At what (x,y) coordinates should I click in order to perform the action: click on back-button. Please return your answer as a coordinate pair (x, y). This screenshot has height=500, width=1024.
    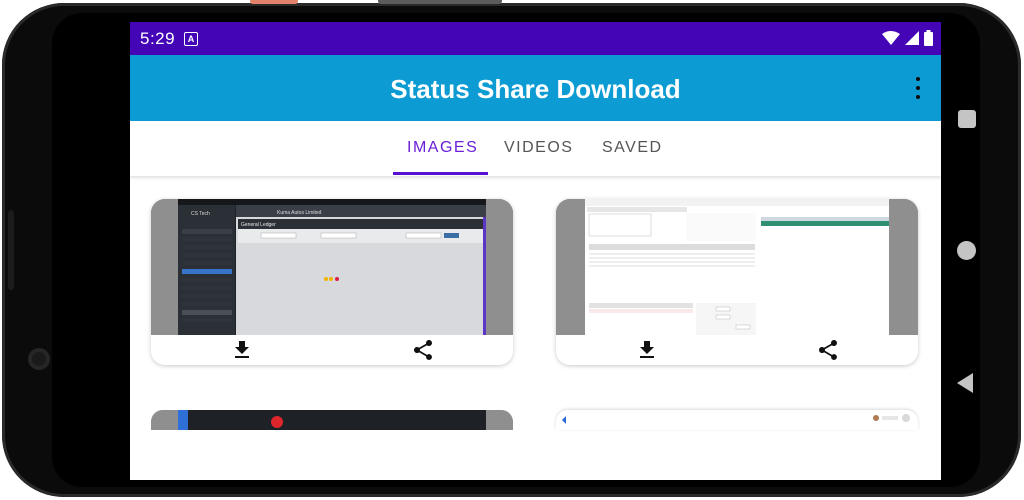
    Looking at the image, I should click on (965, 383).